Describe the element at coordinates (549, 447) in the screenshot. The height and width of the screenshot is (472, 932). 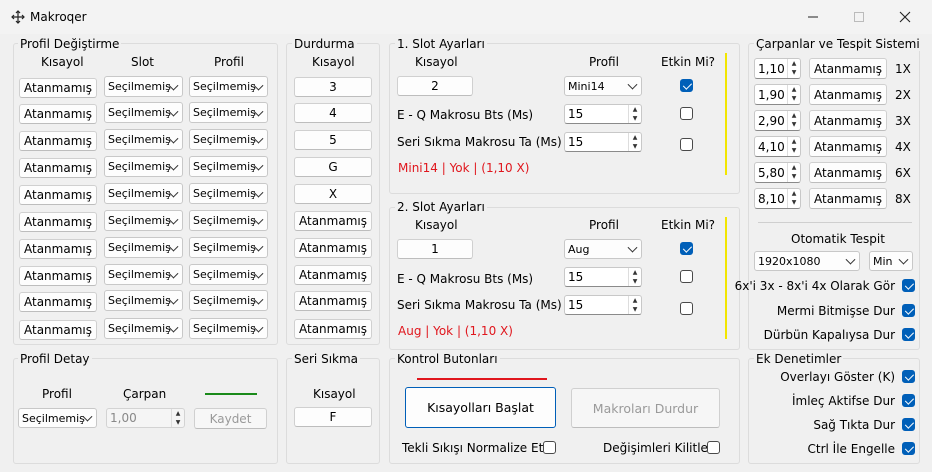
I see `normalize-checkbox` at that location.